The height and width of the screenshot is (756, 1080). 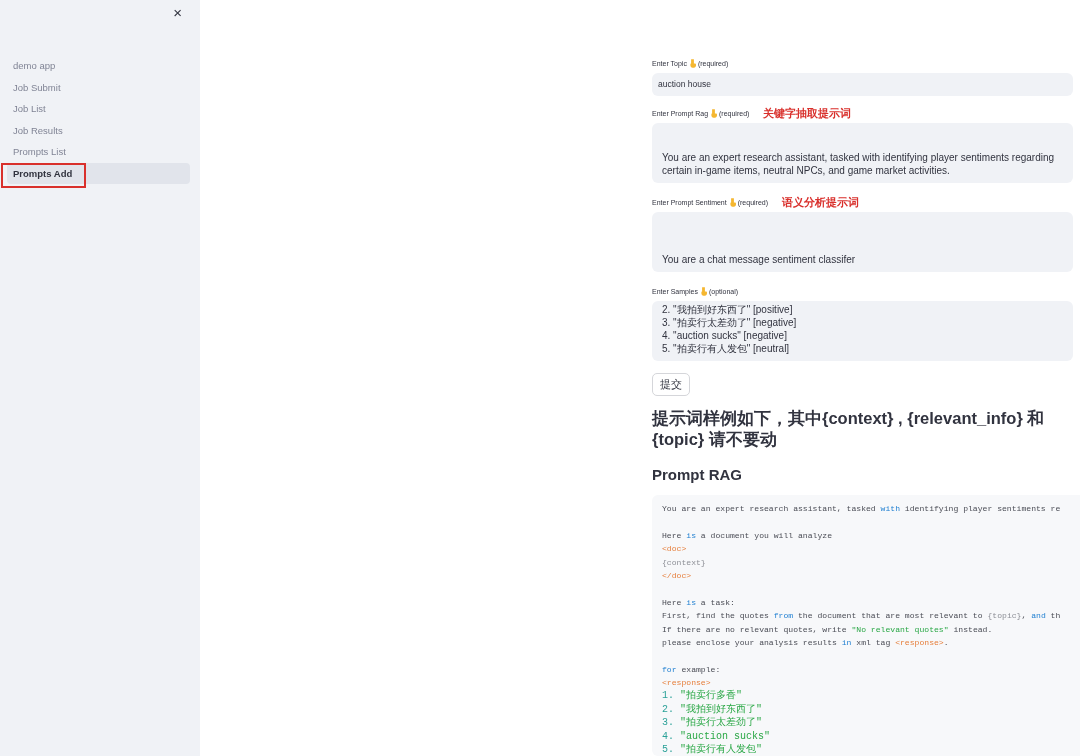 I want to click on text-area: 2. "我拍到好东西了" [positive] 3. "拍卖行太差劲了" [negative] 4. "auction sucks" [negative] 5. "拍卖行有人发包" [neutral], so click(x=862, y=331).